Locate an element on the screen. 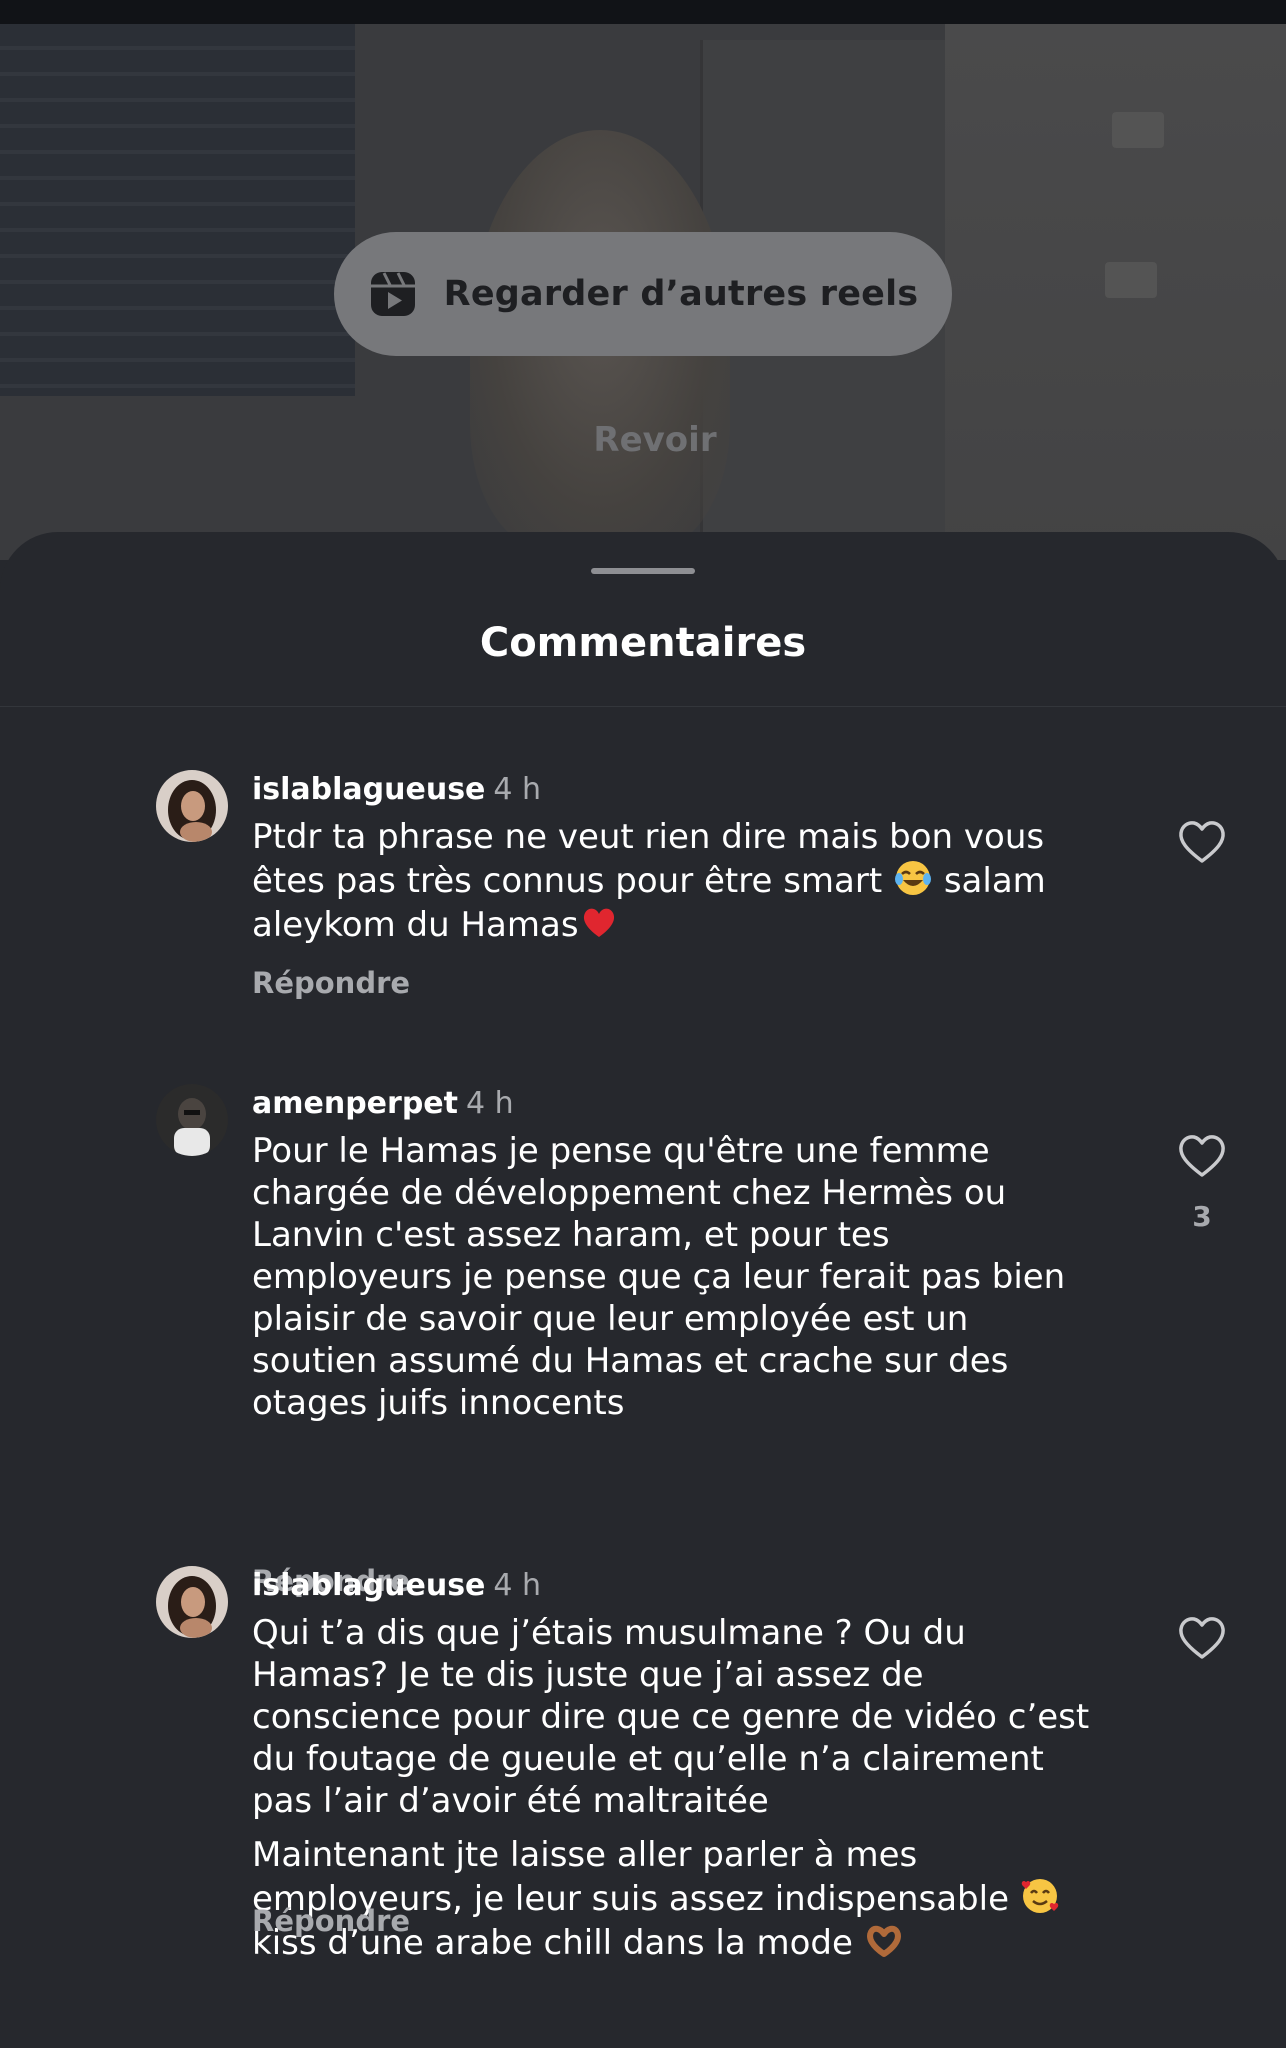 Image resolution: width=1286 pixels, height=2048 pixels. comment-header: amenperpet 4 h is located at coordinates (383, 1104).